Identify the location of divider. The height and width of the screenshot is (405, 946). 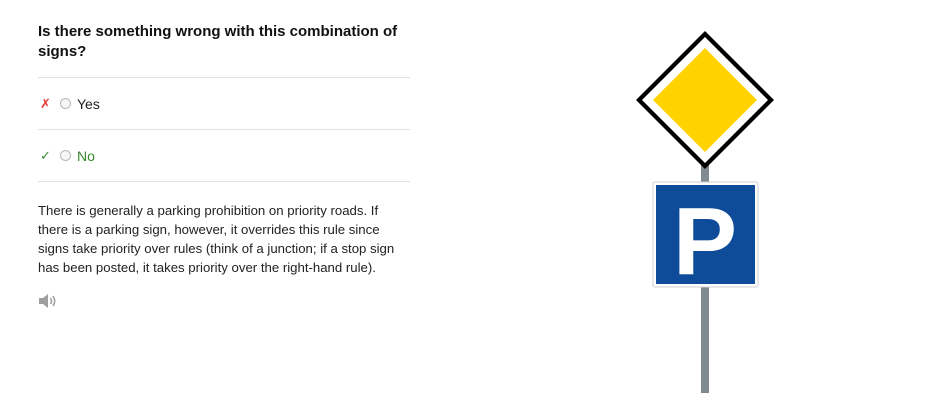
(224, 181).